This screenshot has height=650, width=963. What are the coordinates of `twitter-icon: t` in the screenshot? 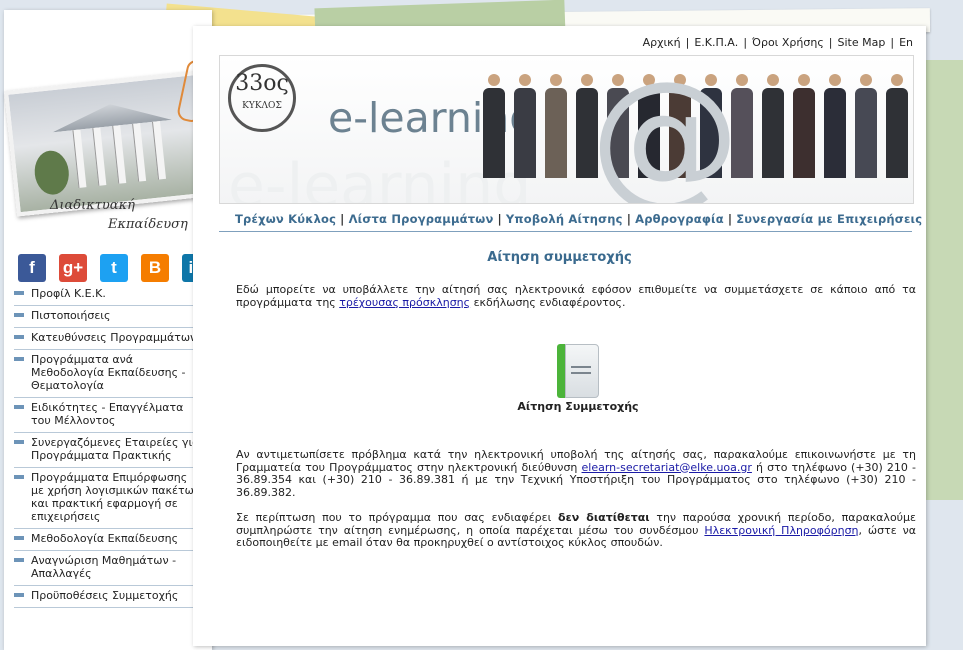 It's located at (114, 268).